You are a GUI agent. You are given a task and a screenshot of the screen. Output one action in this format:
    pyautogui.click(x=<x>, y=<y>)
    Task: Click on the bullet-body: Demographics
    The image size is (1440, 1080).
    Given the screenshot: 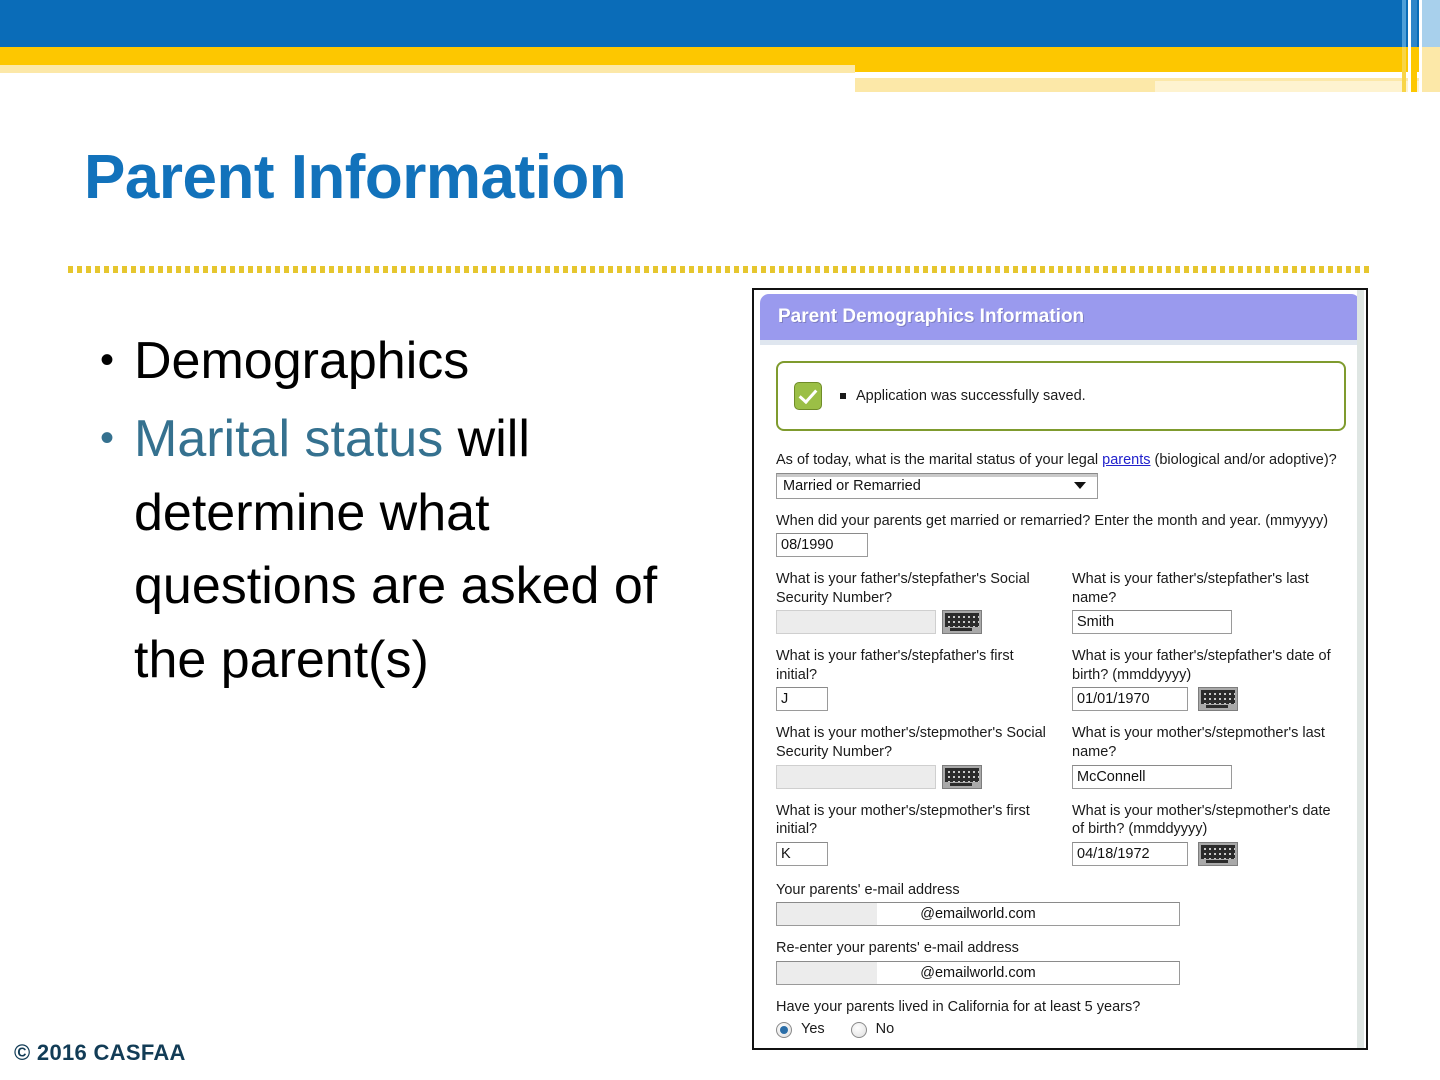 What is the action you would take?
    pyautogui.click(x=302, y=361)
    